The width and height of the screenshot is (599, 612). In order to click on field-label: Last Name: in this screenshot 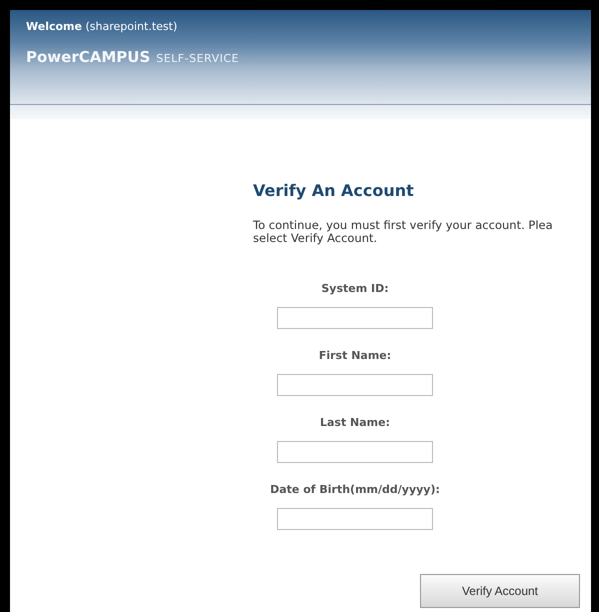, I will do `click(355, 422)`.